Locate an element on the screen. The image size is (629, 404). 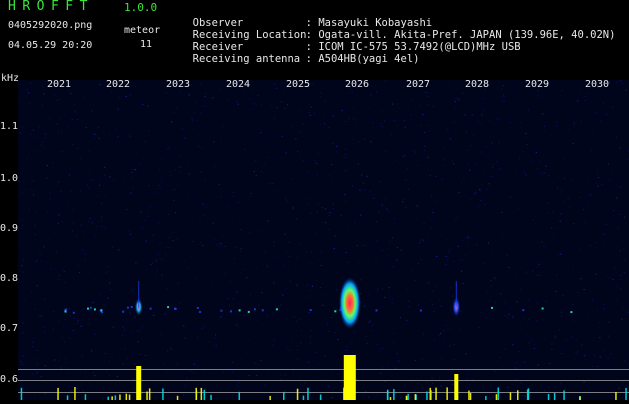
x-tick-label: 2029 is located at coordinates (537, 85).